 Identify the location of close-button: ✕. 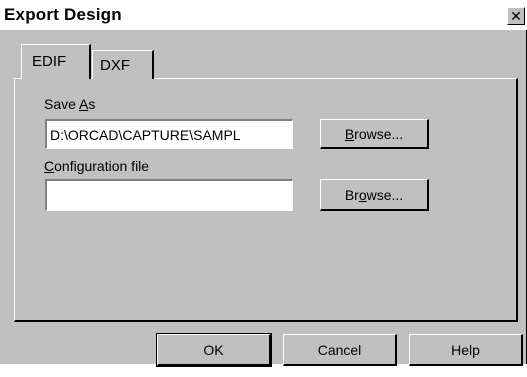
(516, 16).